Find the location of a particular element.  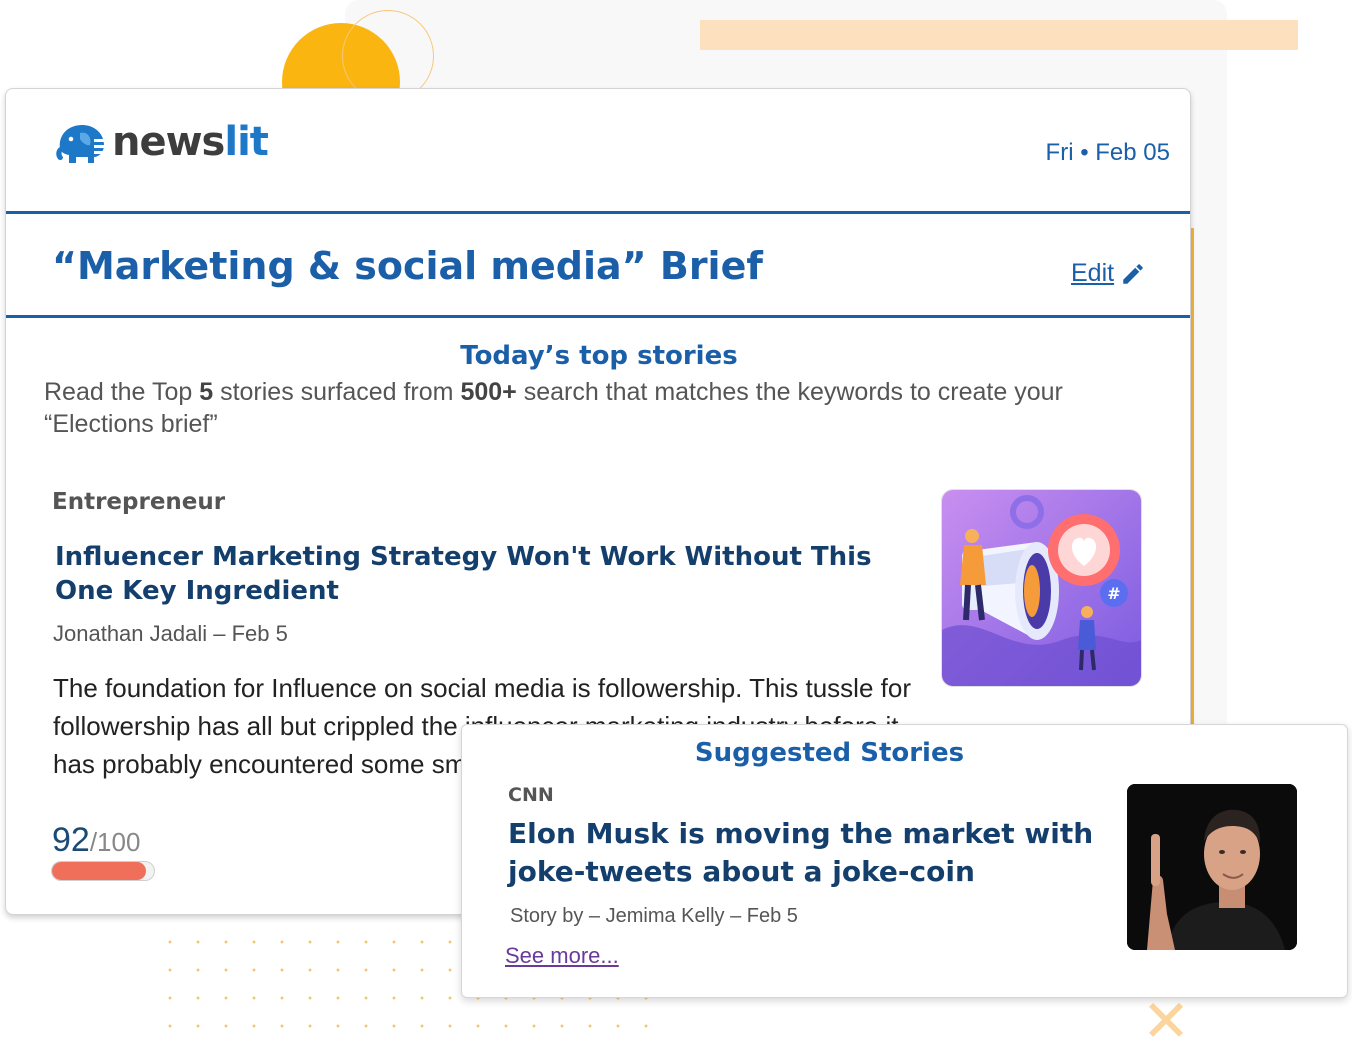

suggested-byline: Story by – Jemima Kelly – Feb 5 is located at coordinates (654, 916).